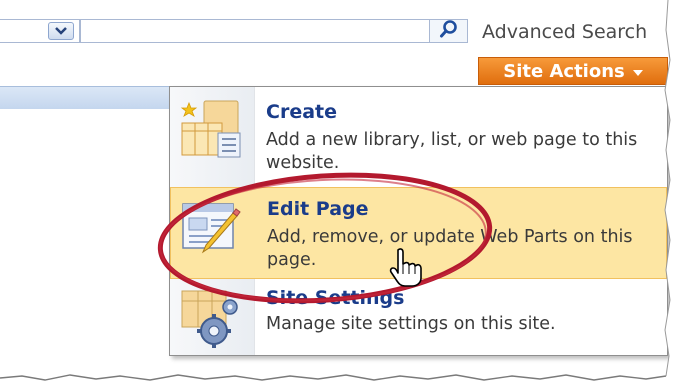  I want to click on create-icon, so click(210, 129).